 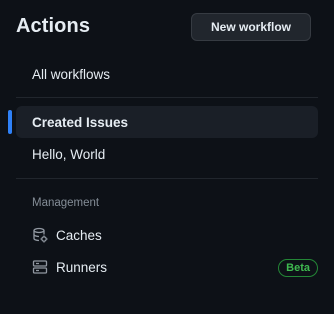 I want to click on nav-item-label: Runners, so click(x=82, y=267).